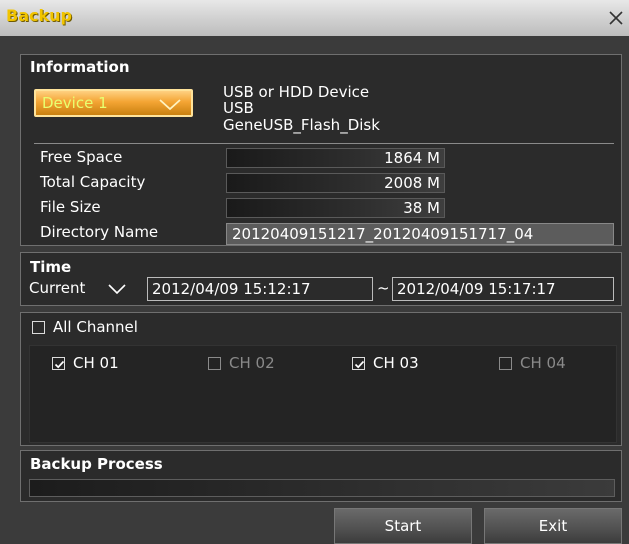 Image resolution: width=629 pixels, height=544 pixels. Describe the element at coordinates (252, 363) in the screenshot. I see `channel-label: CH 02` at that location.